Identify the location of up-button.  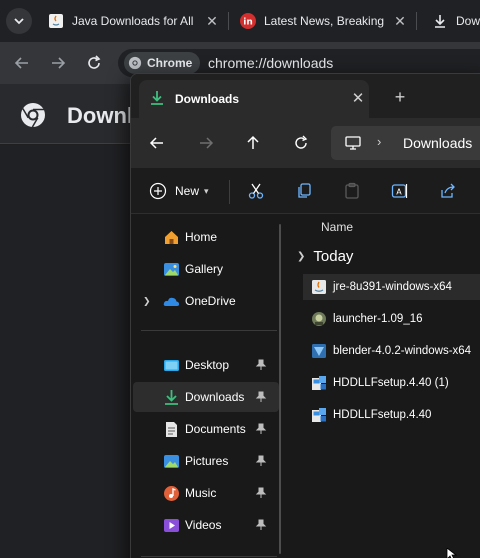
(253, 143).